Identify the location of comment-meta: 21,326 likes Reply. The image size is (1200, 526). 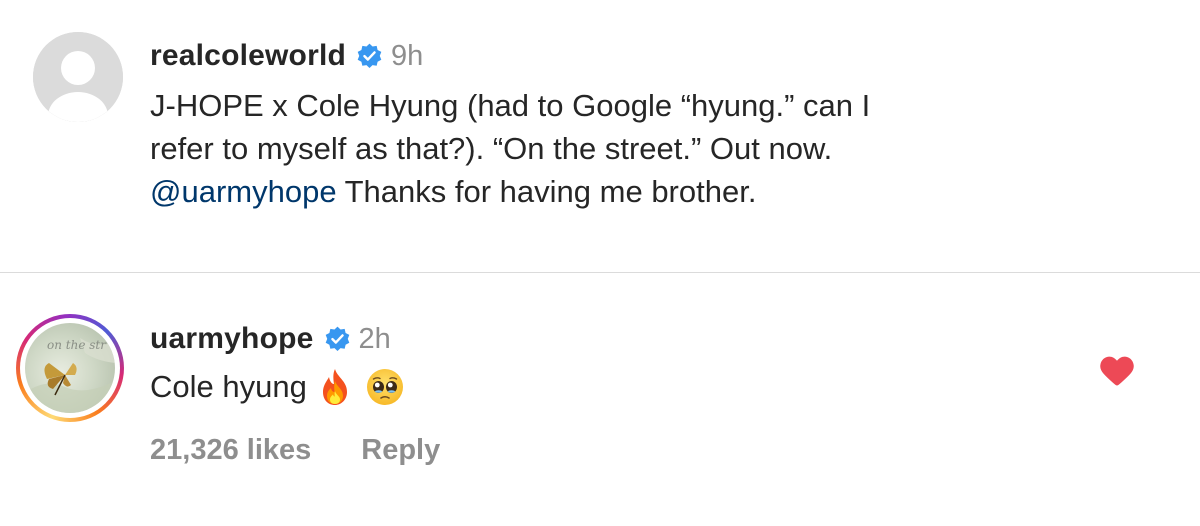
(600, 450).